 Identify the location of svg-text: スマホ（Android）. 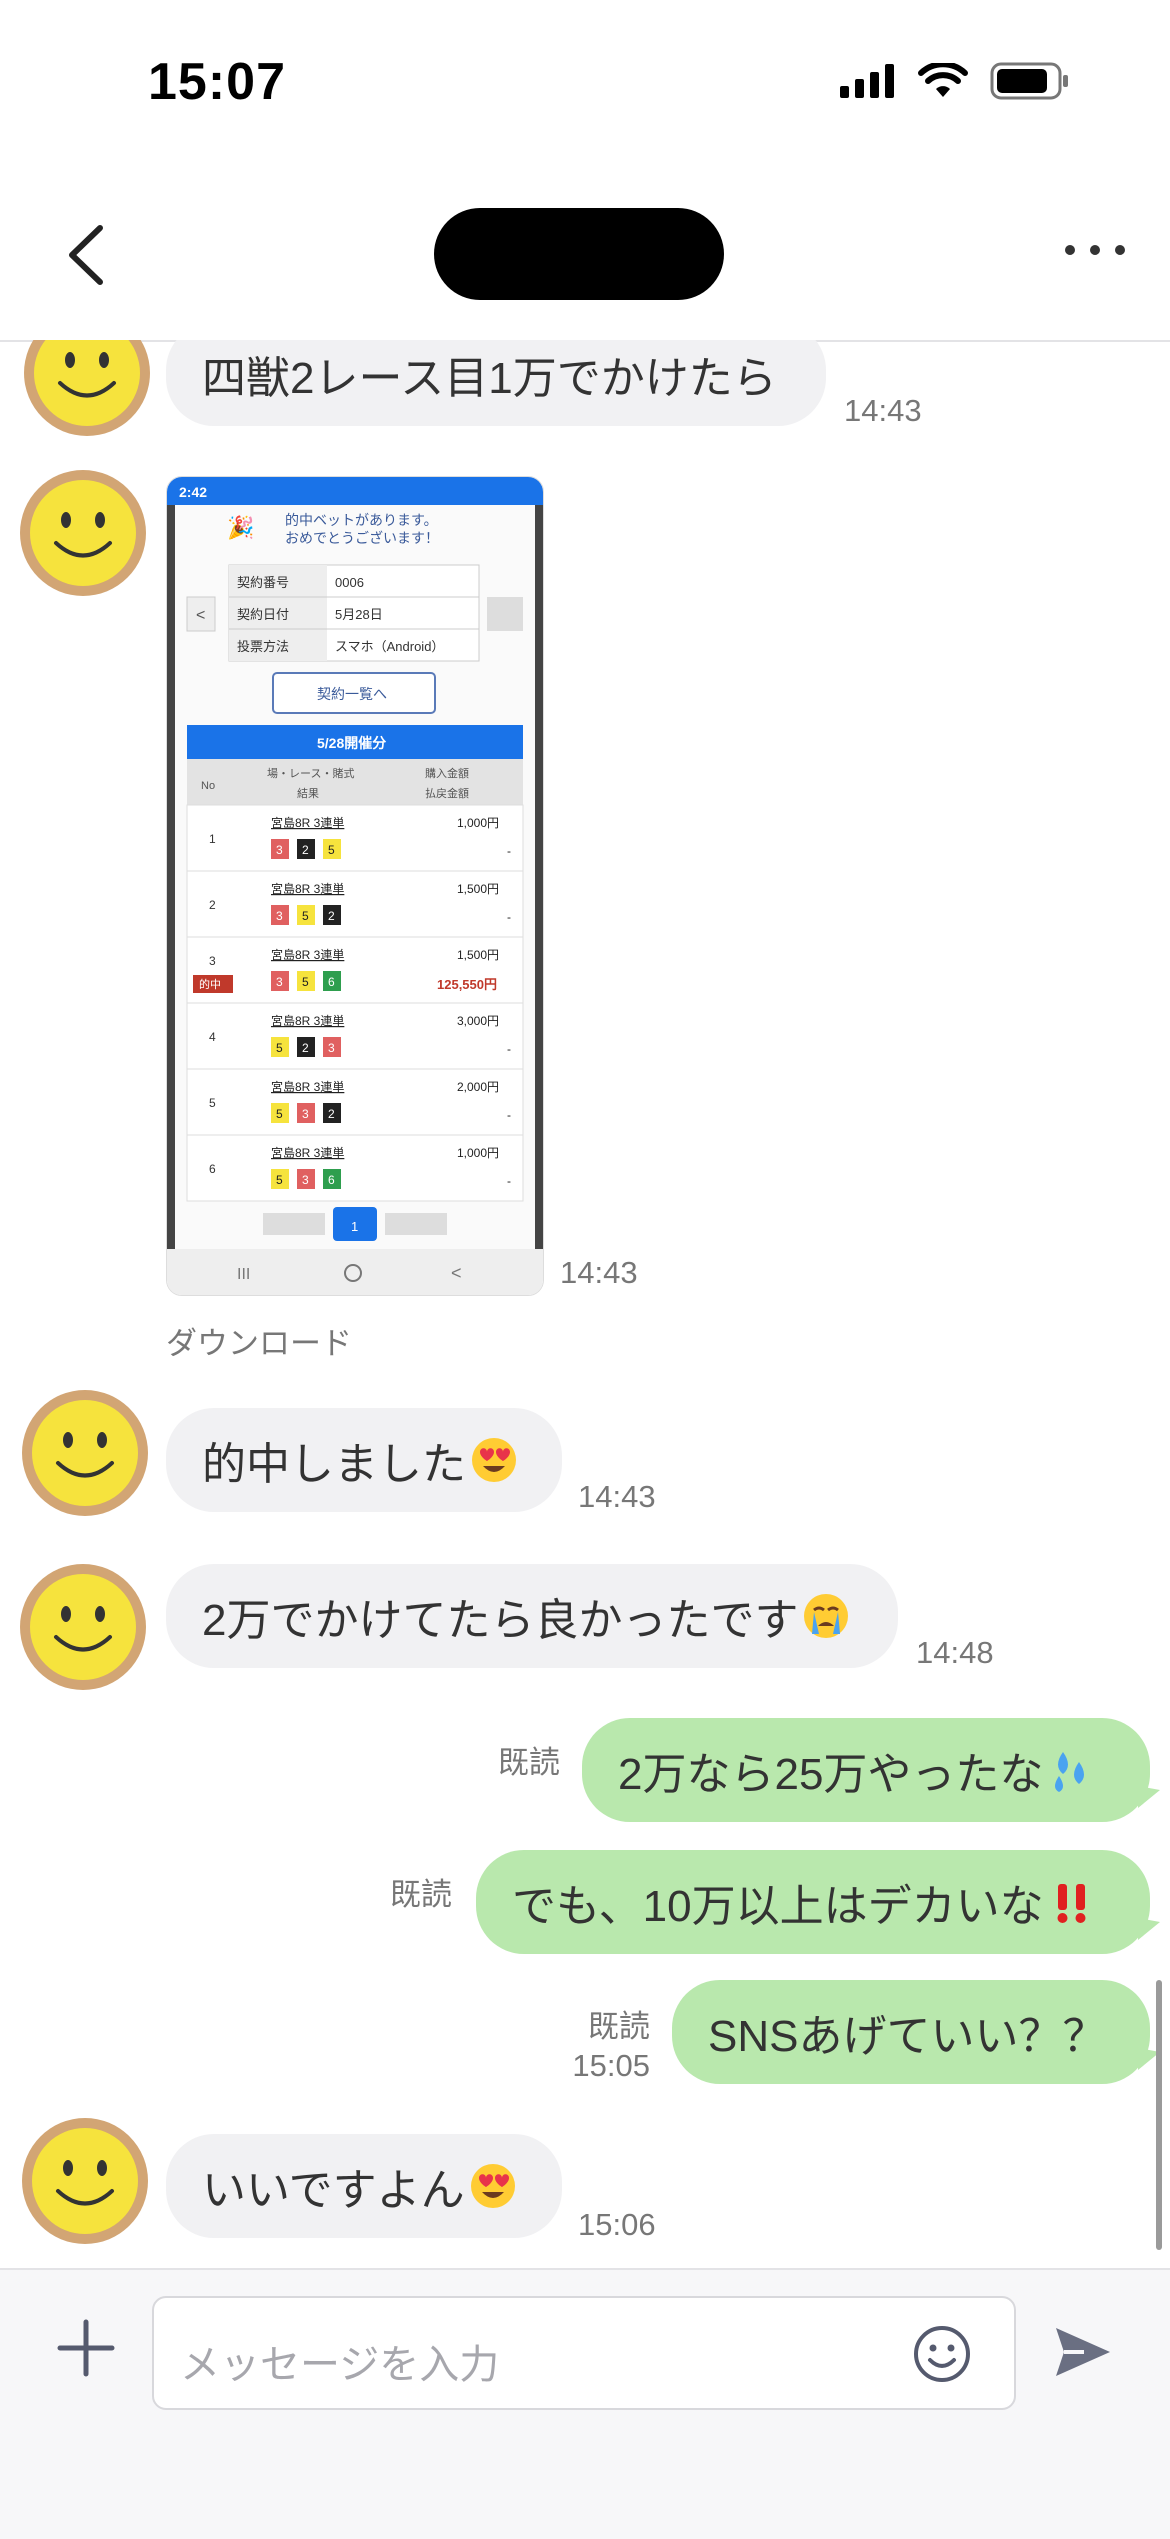
(389, 646).